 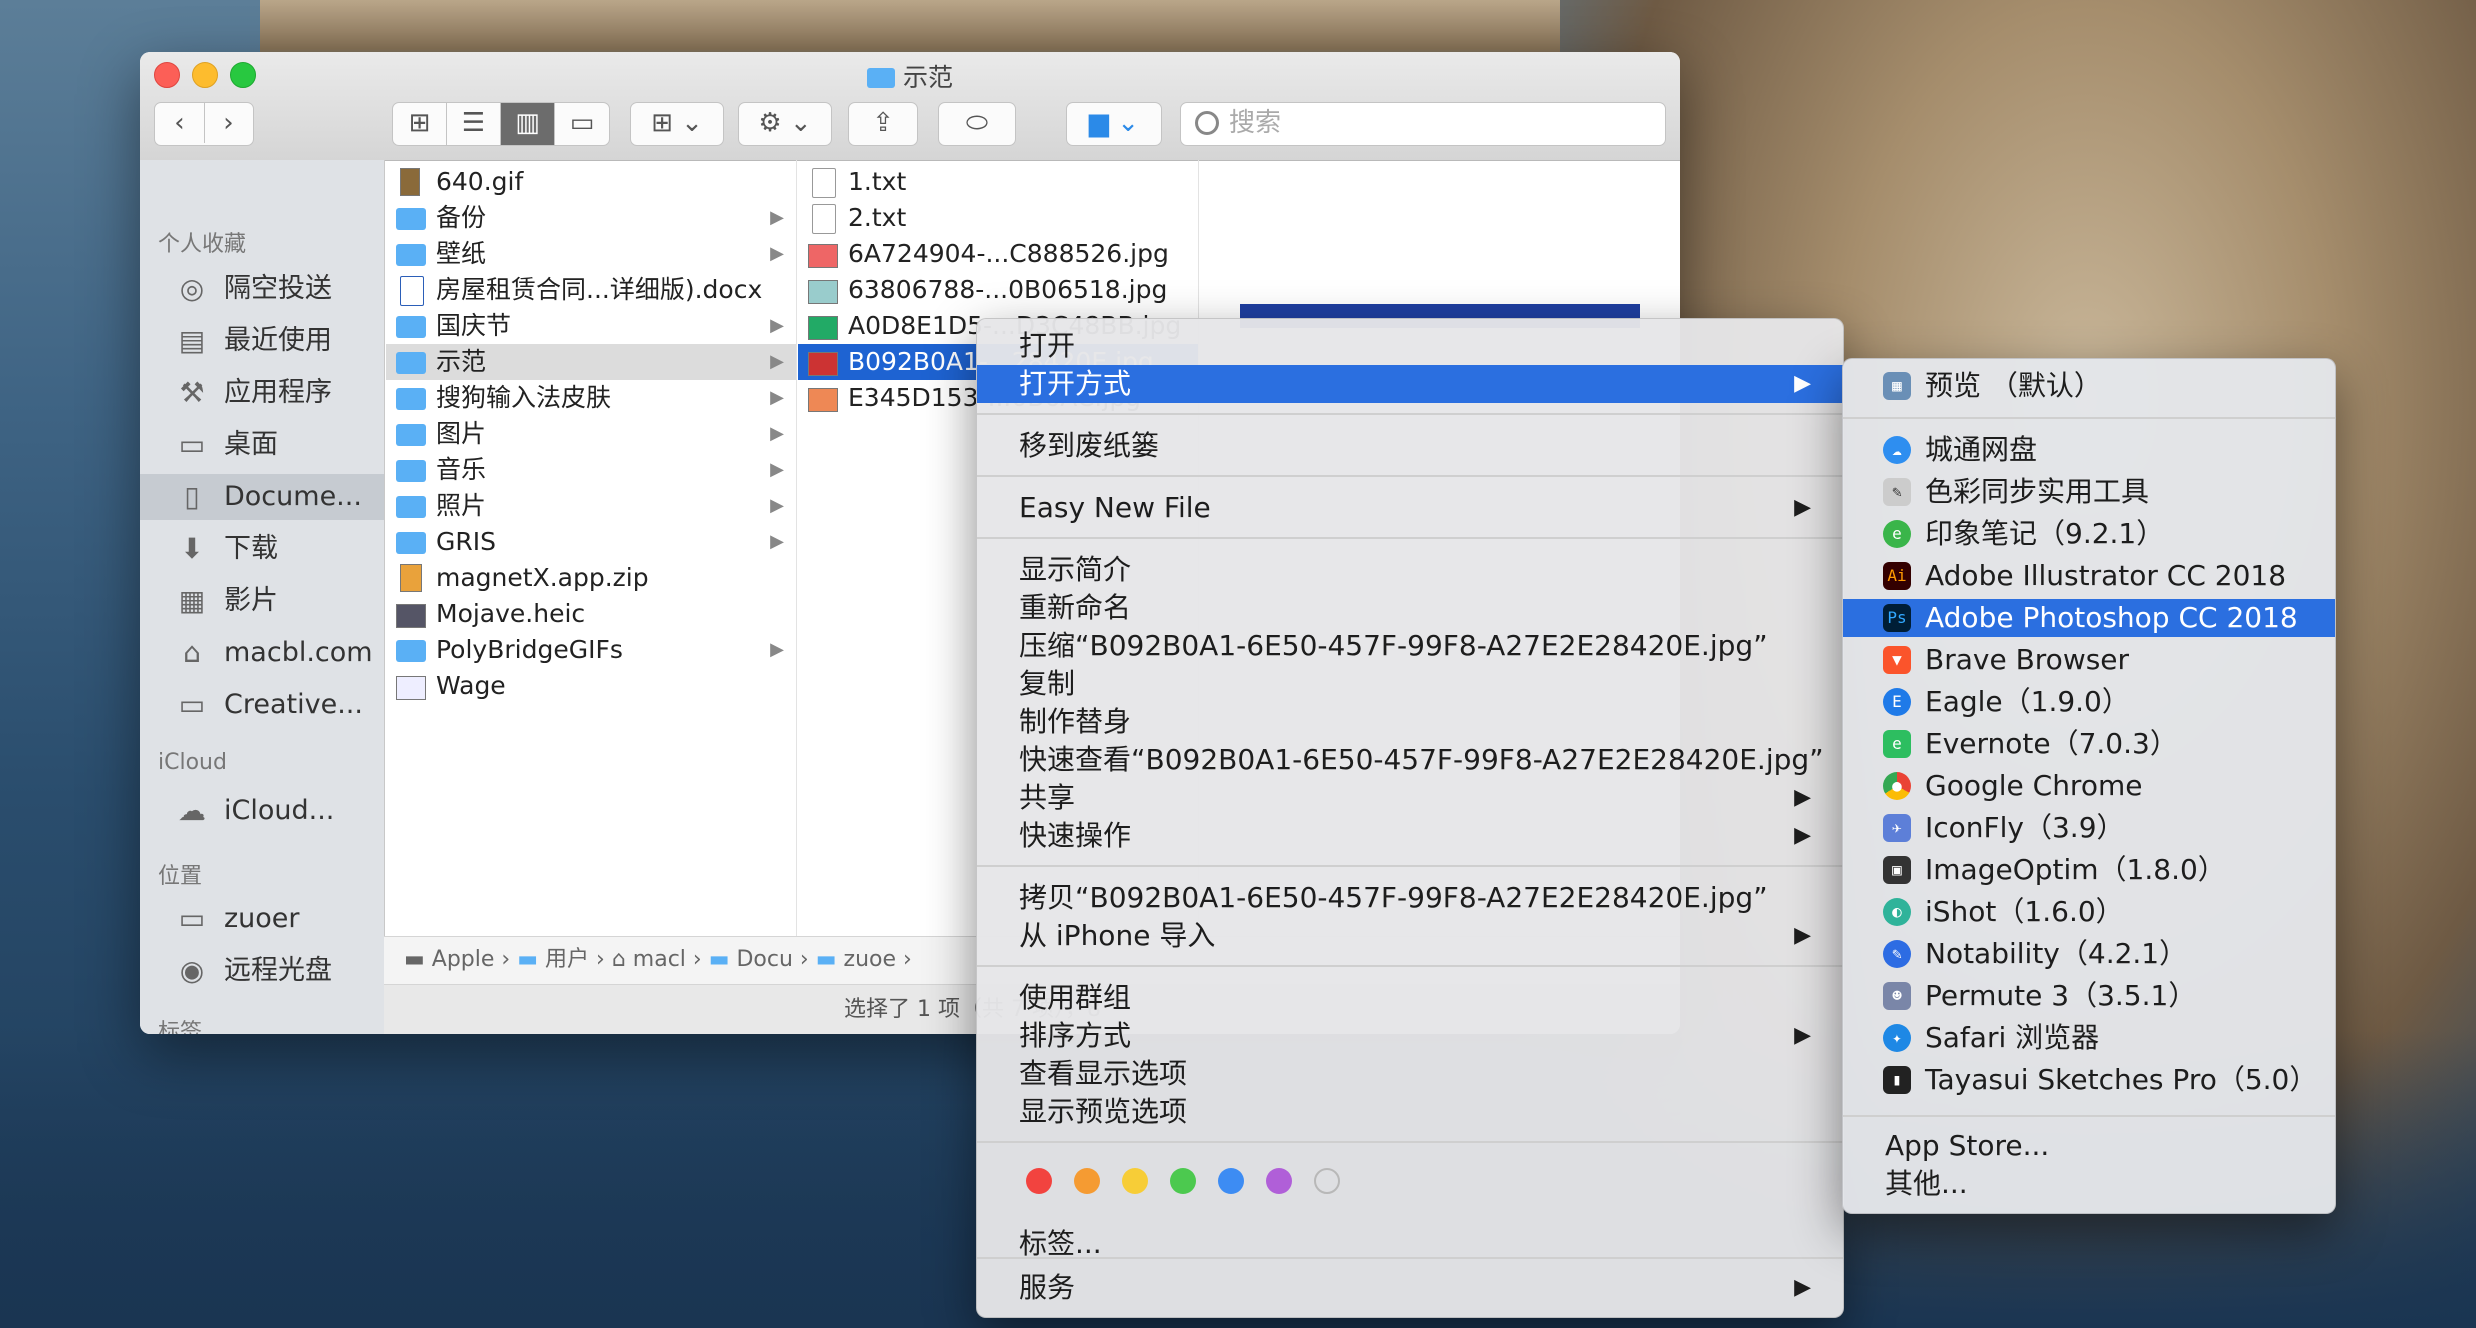 What do you see at coordinates (2089, 702) in the screenshot?
I see `submenu-item-app: E Eagle（1.9.0）` at bounding box center [2089, 702].